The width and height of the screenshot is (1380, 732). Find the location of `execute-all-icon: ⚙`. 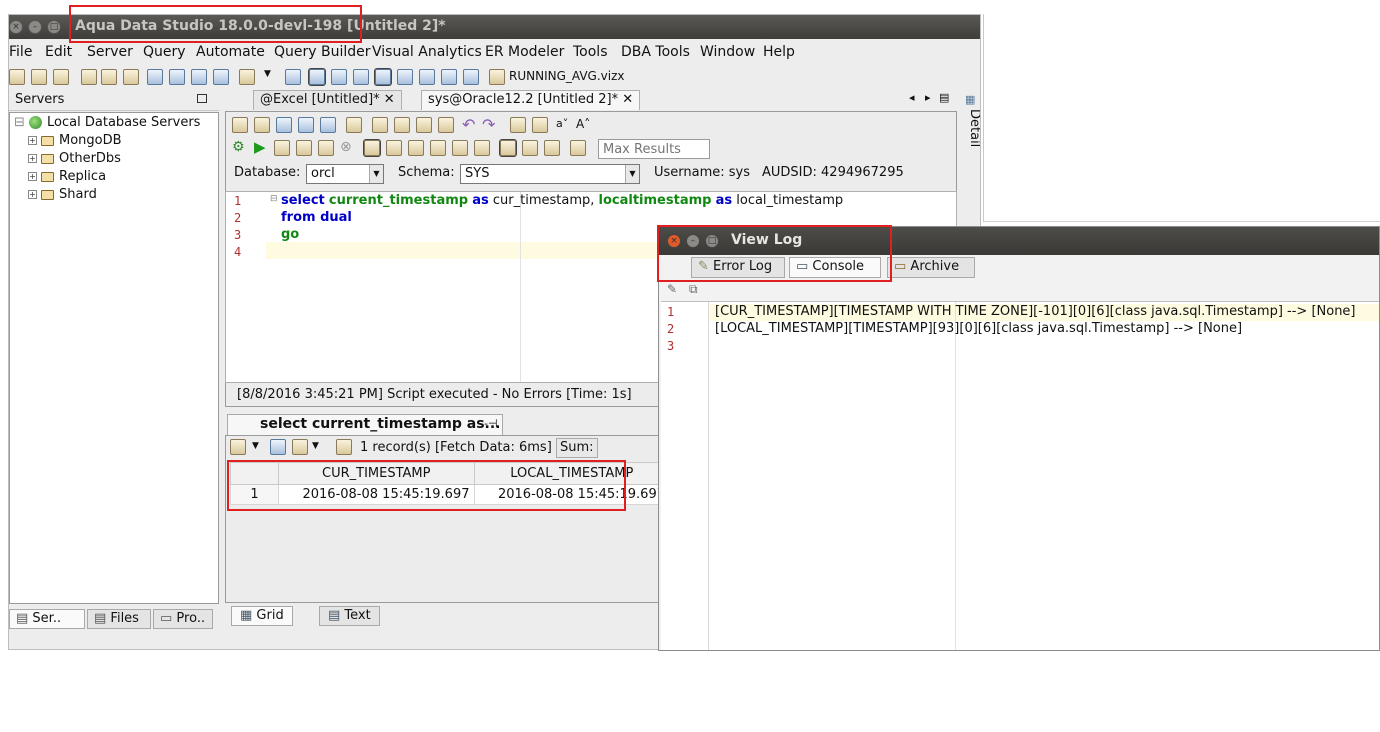

execute-all-icon: ⚙ is located at coordinates (238, 147).